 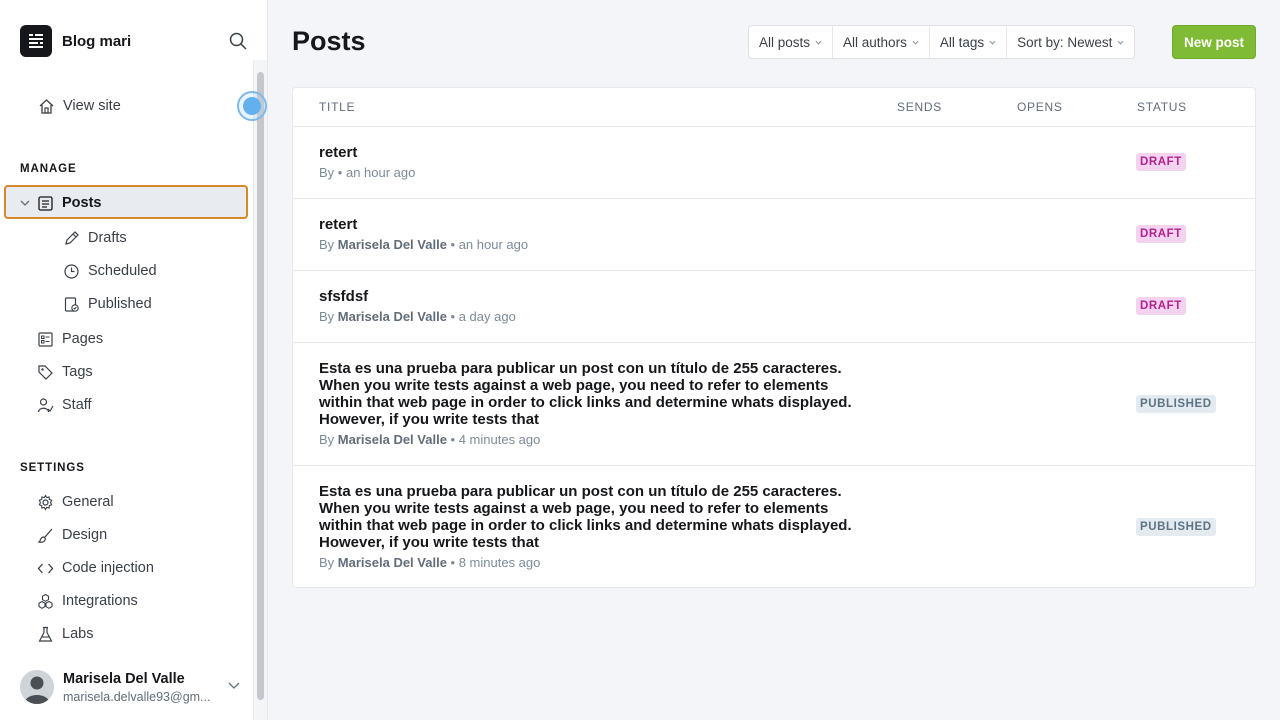 I want to click on sidebar-item-label: Labs, so click(x=78, y=634).